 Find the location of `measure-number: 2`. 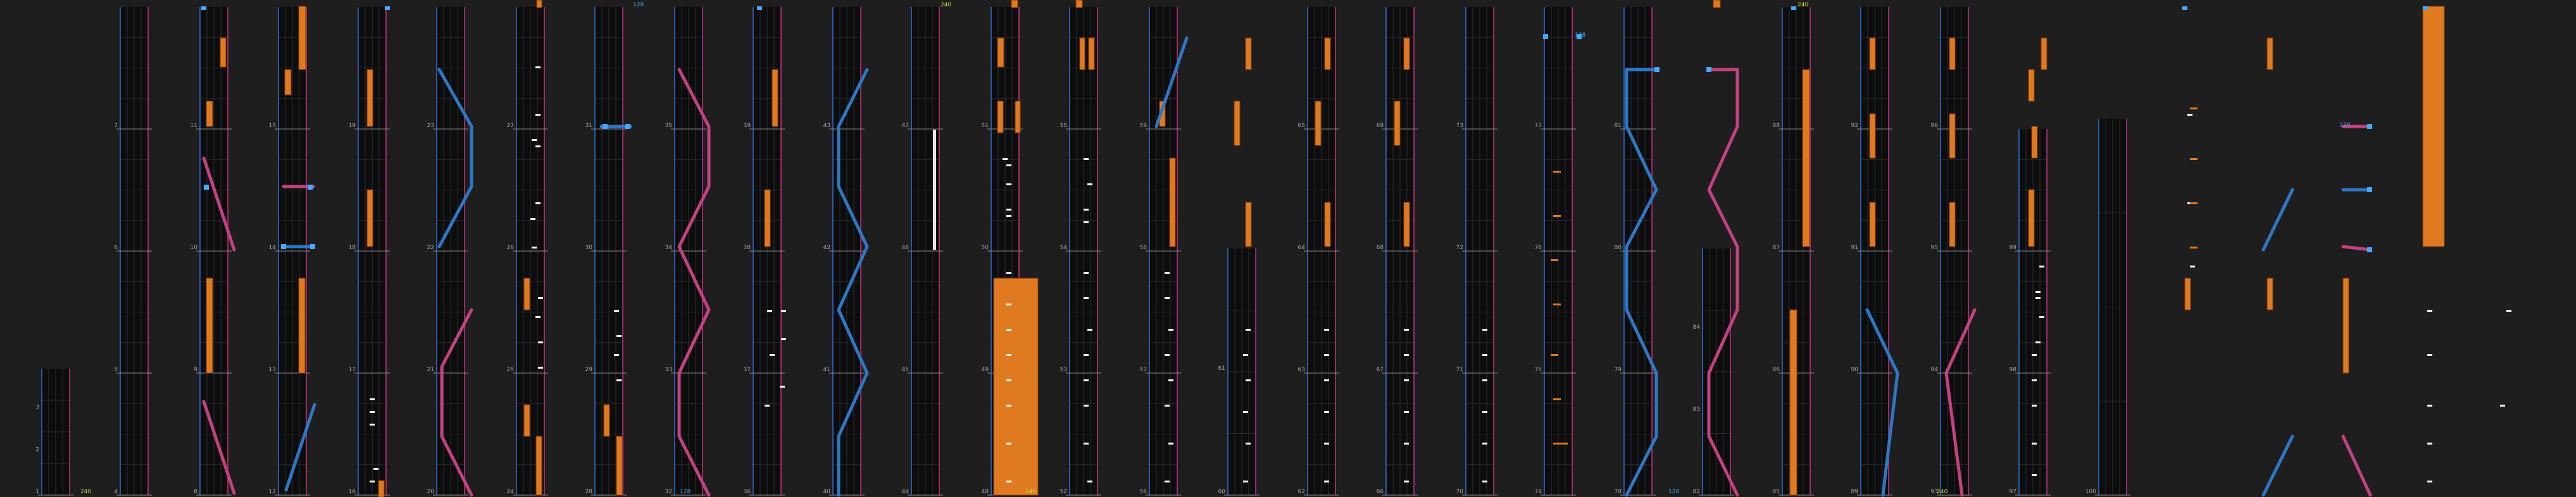

measure-number: 2 is located at coordinates (37, 449).